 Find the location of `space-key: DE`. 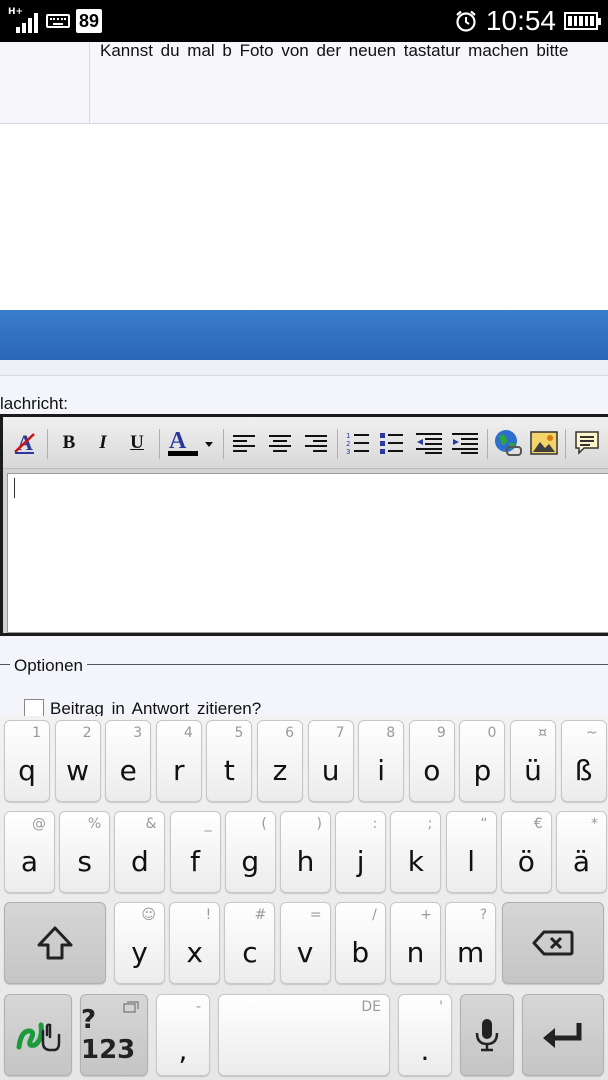

space-key: DE is located at coordinates (304, 1035).